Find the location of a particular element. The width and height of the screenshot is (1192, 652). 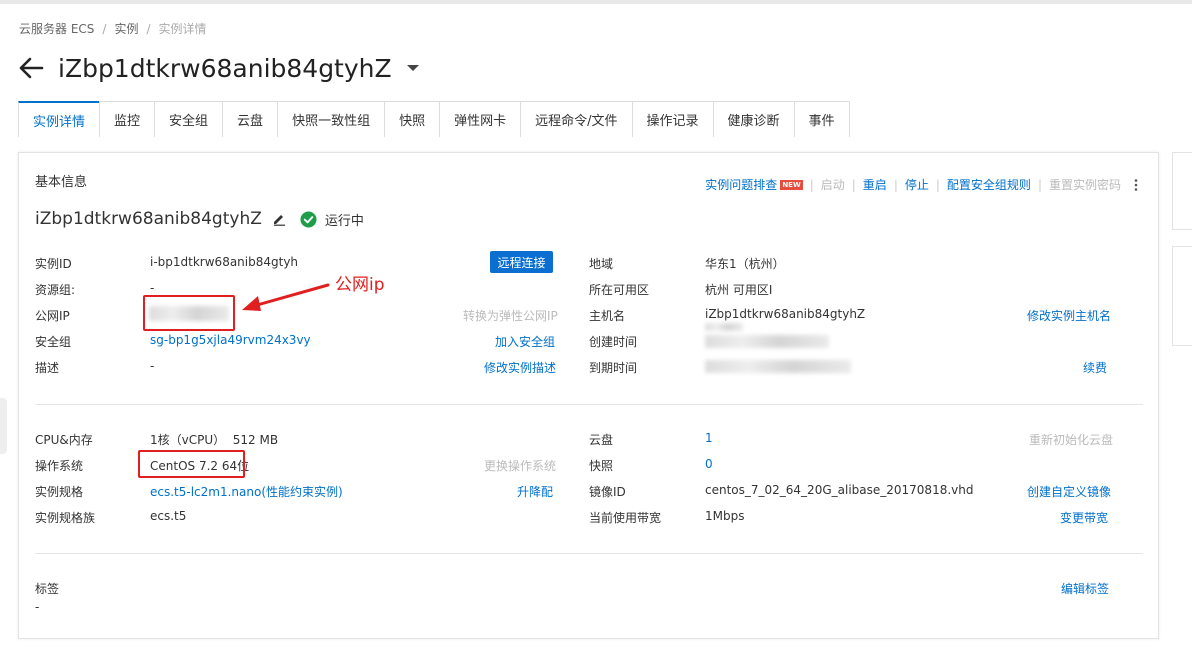

tab-operation-log: 操作记录 is located at coordinates (672, 119).